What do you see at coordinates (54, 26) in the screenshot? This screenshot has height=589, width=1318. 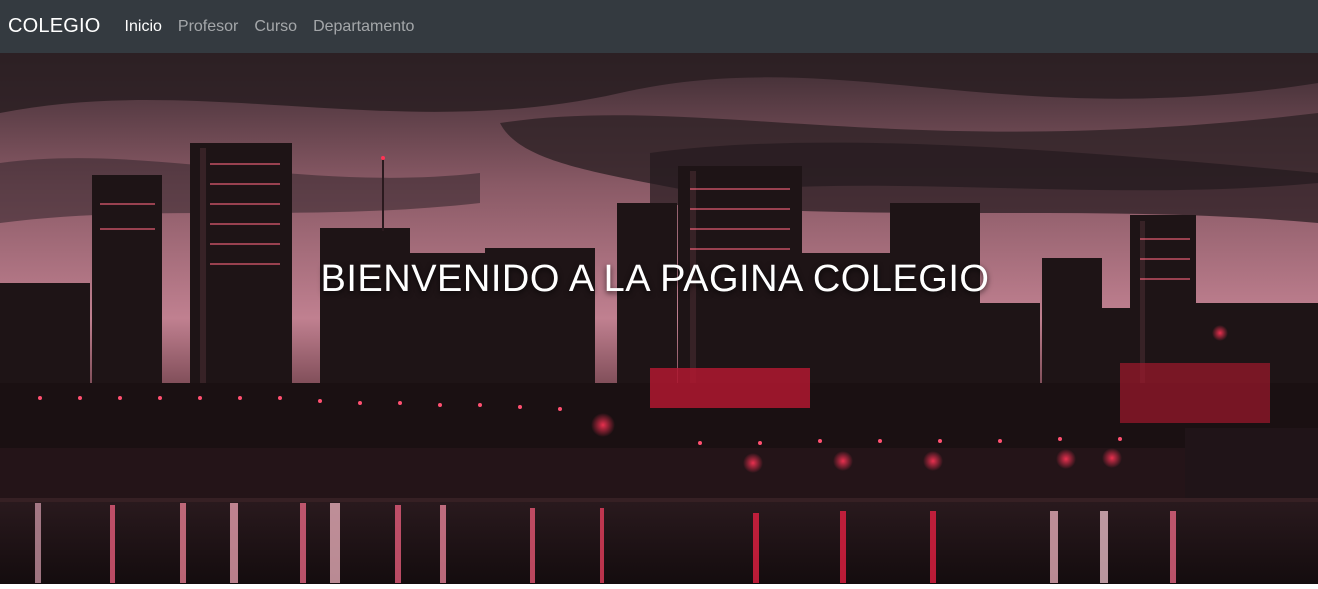 I see `brand-logo-link: COLEGIO` at bounding box center [54, 26].